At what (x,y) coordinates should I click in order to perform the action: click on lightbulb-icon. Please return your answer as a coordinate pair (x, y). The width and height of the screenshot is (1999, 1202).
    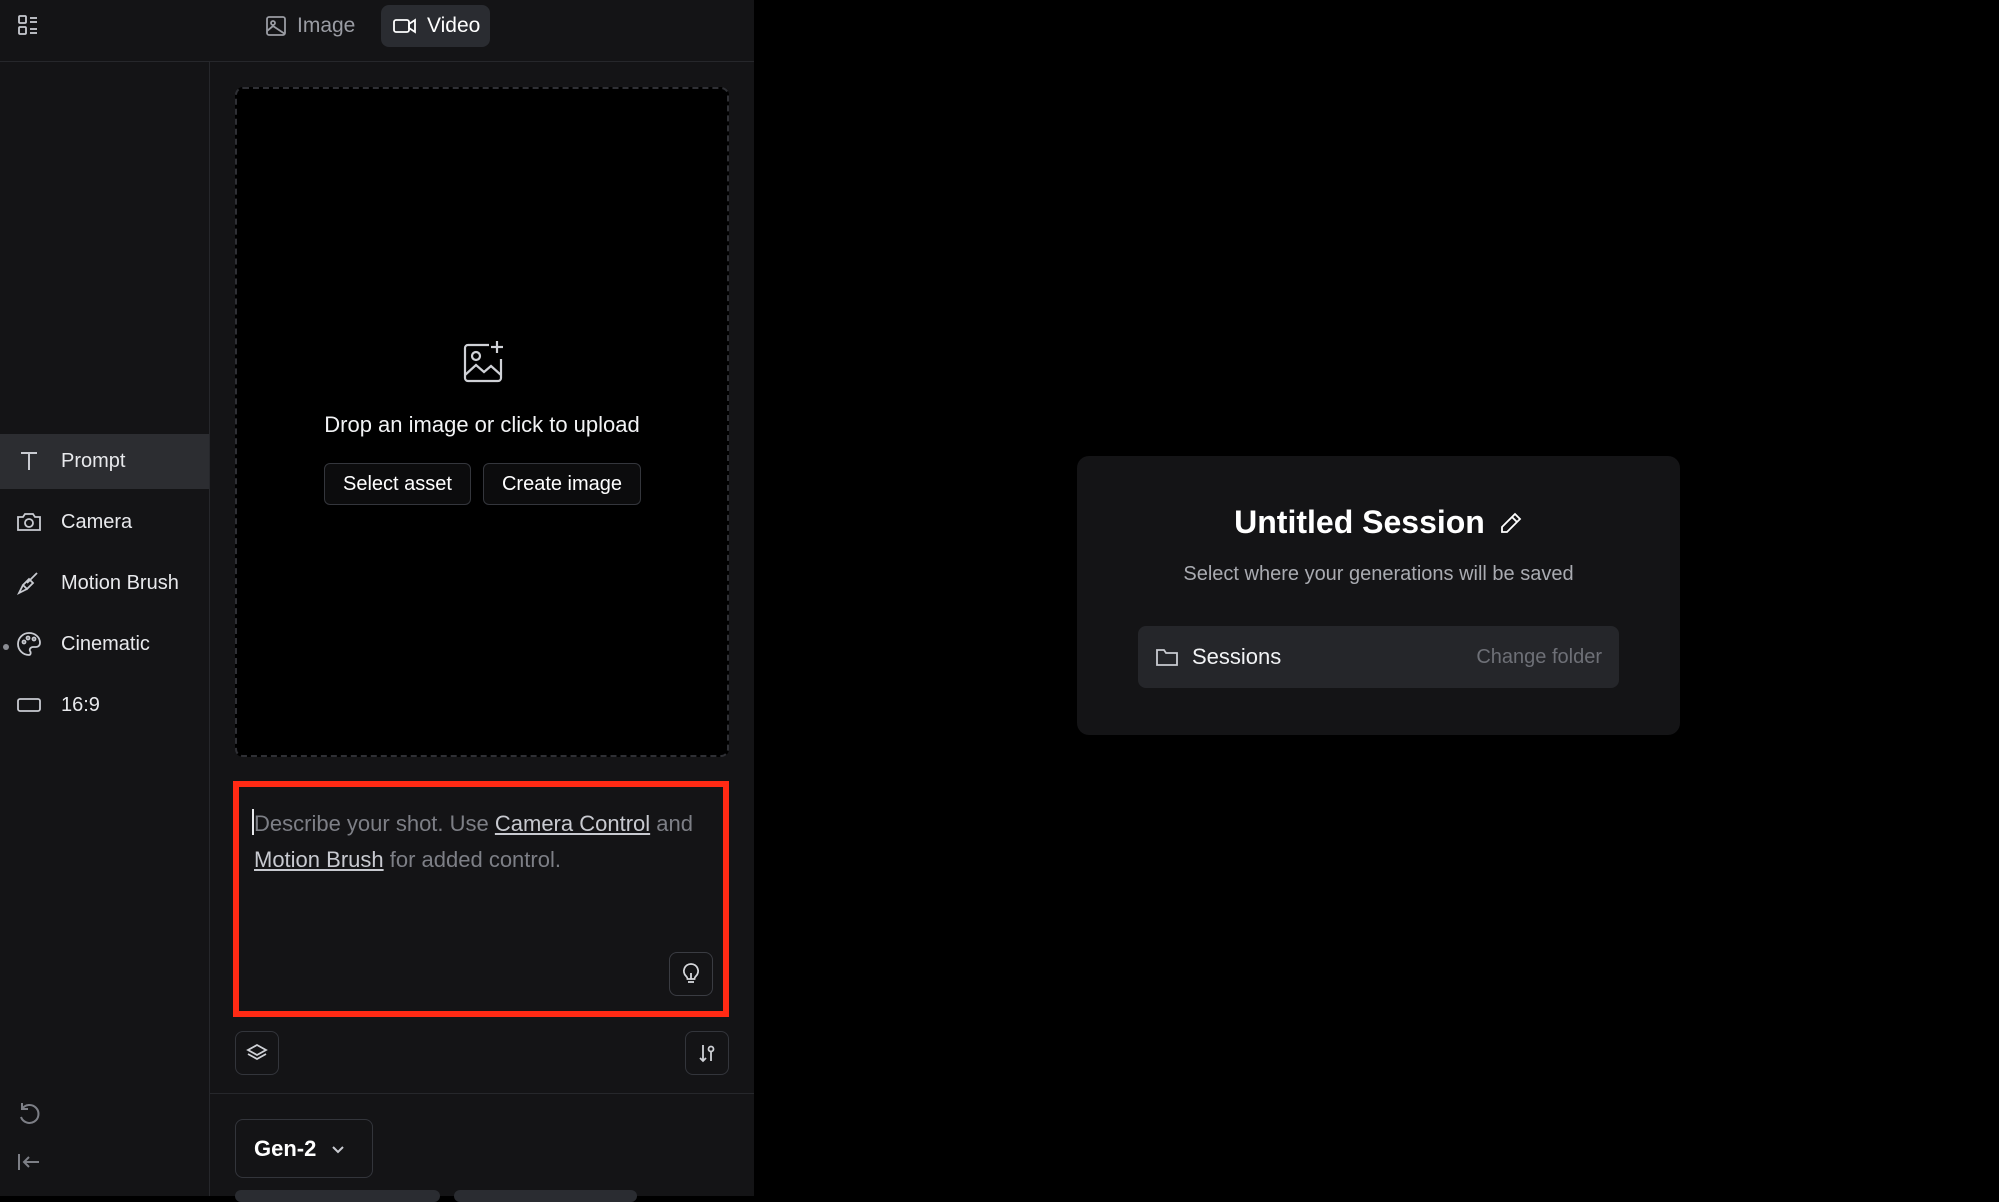
    Looking at the image, I should click on (691, 974).